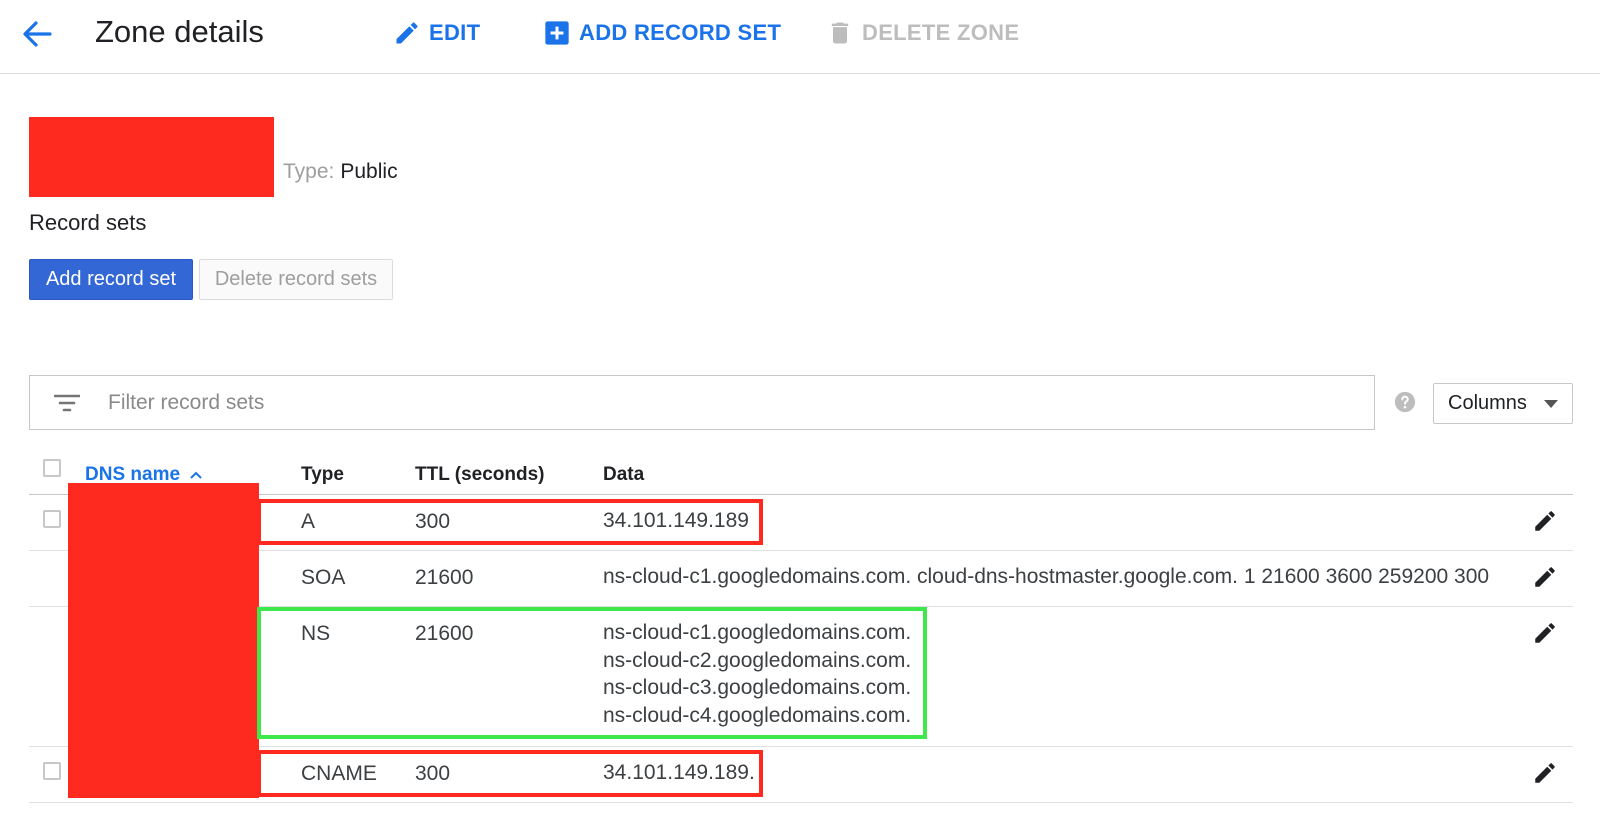  I want to click on column-header-ttl: TTL (seconds), so click(480, 475).